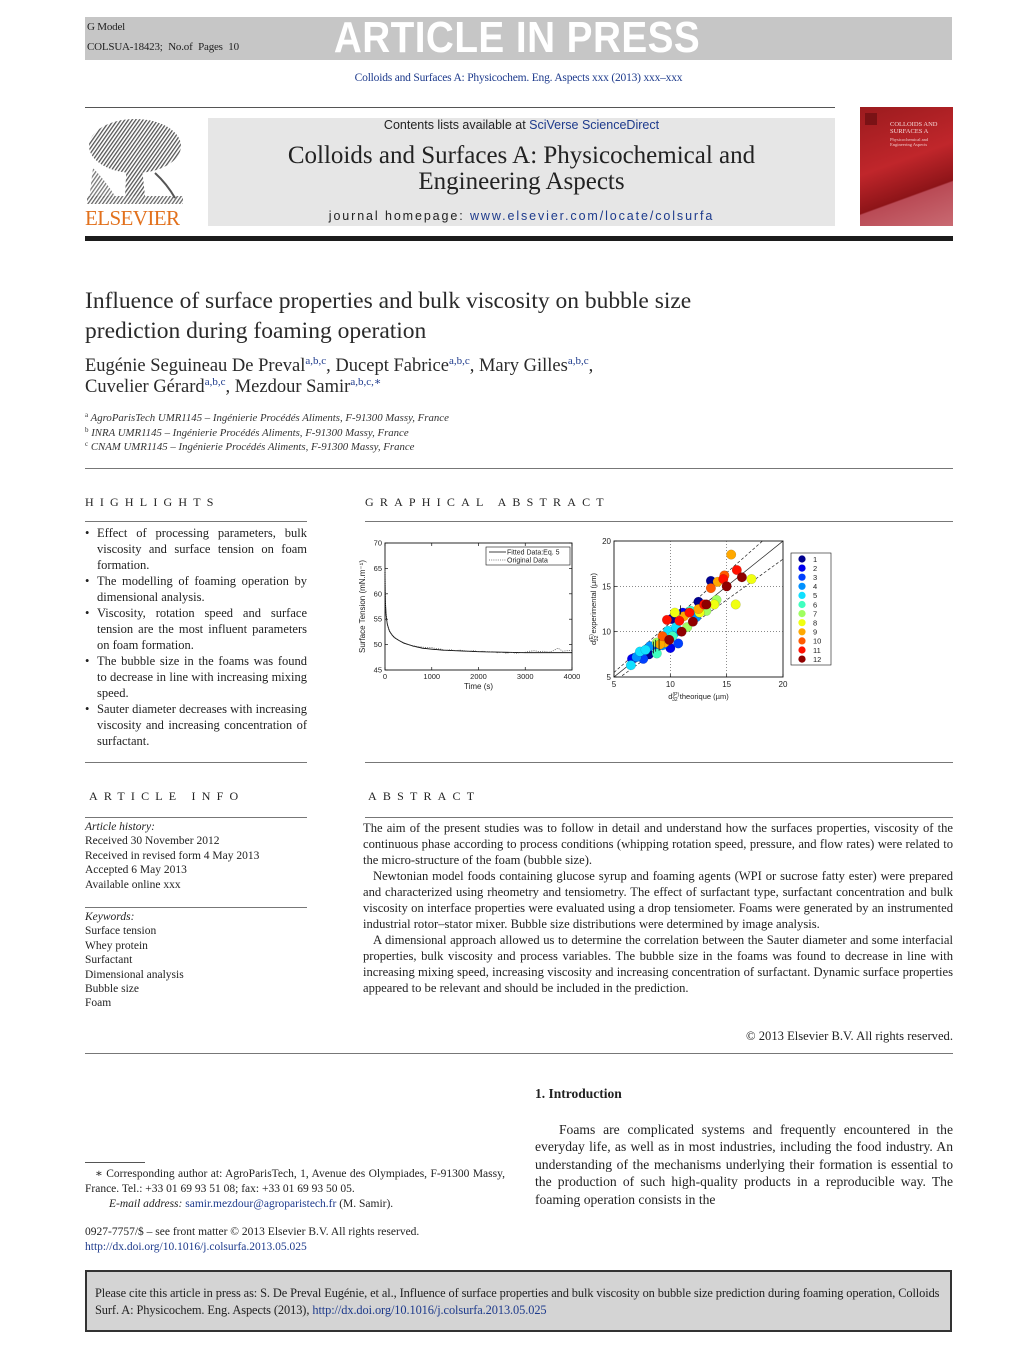 The width and height of the screenshot is (1020, 1351). I want to click on x-tick-label: 10, so click(670, 684).